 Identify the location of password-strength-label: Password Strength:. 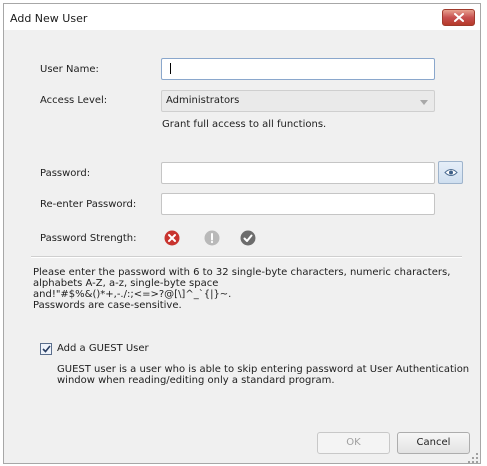
(88, 238).